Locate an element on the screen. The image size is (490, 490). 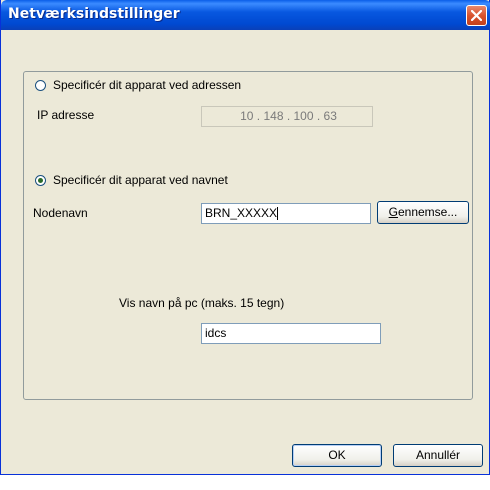
radio-by-address-label: Specificér dit apparat ved adressen is located at coordinates (147, 85).